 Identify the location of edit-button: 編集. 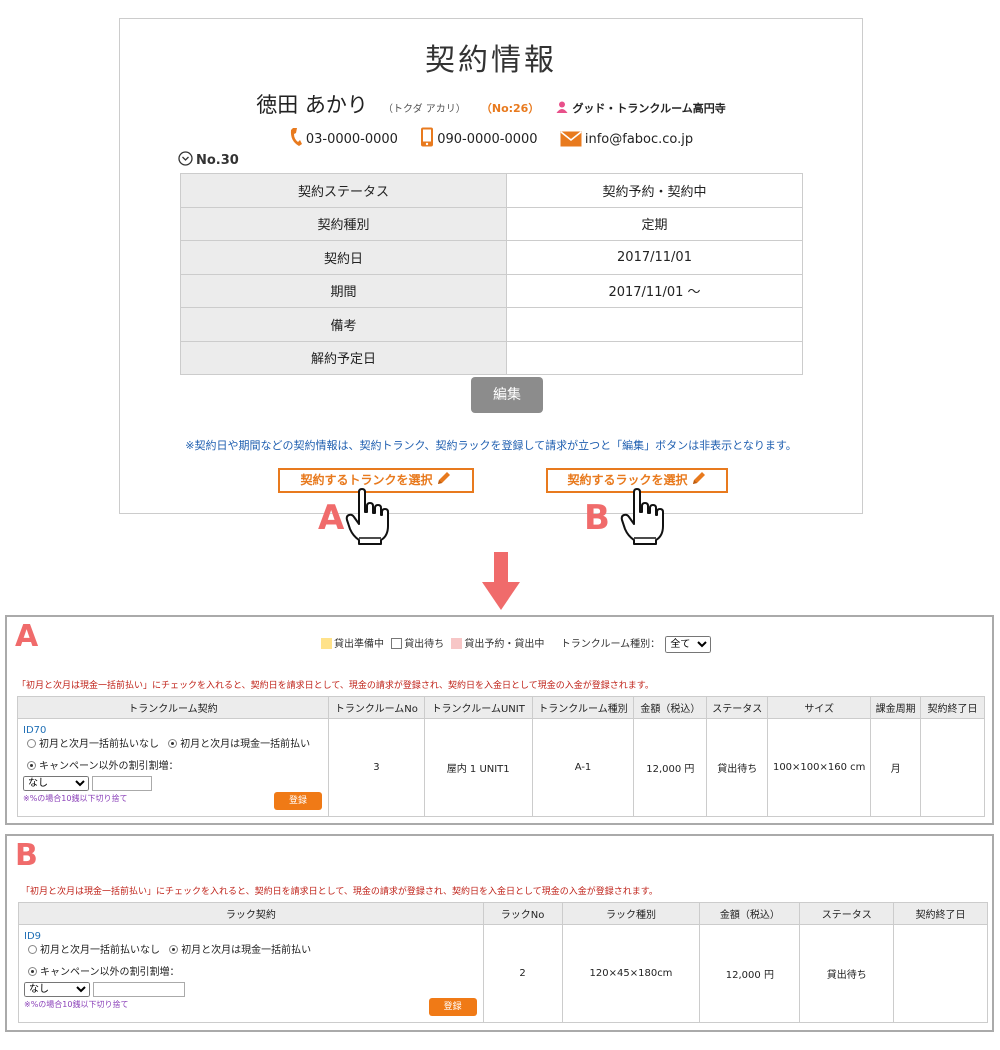
(507, 395).